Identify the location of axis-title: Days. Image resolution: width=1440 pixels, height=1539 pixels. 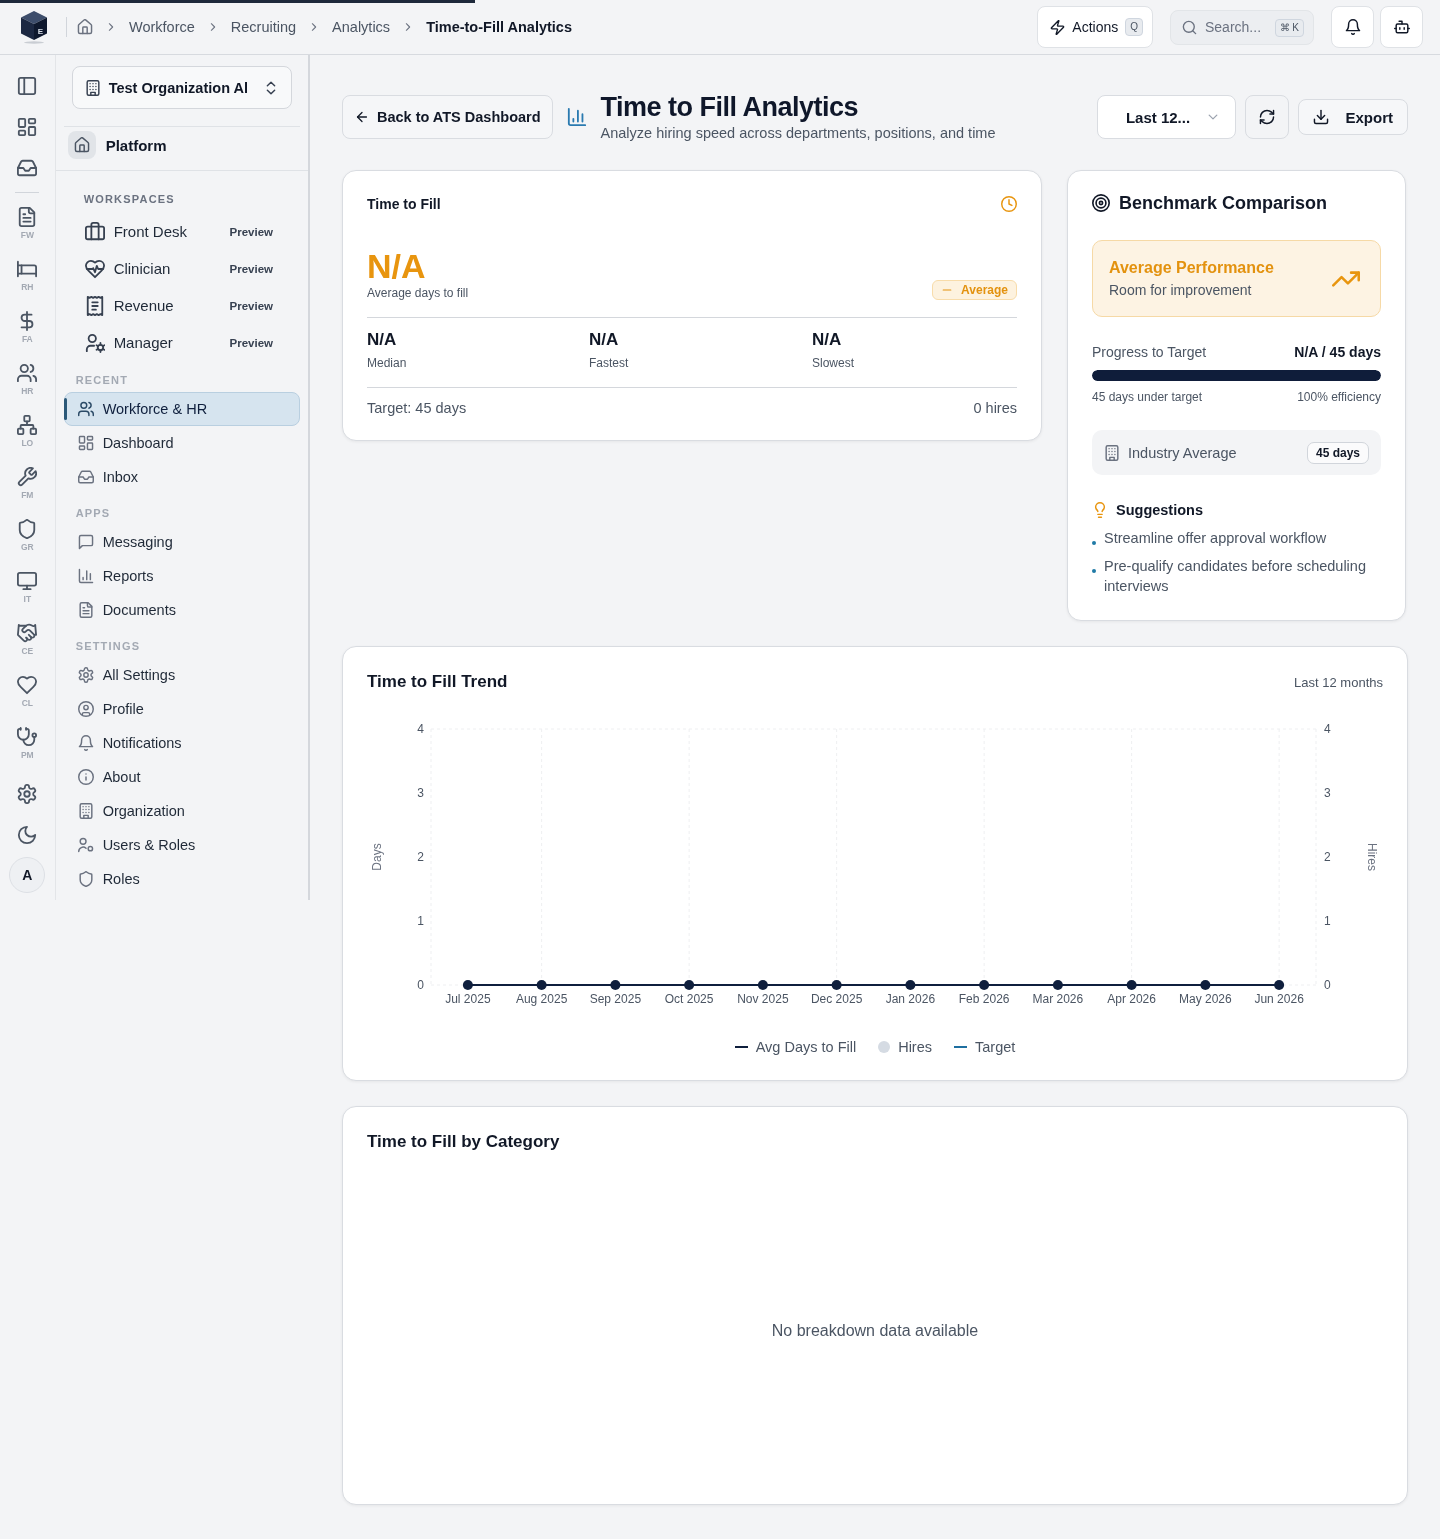
(377, 857).